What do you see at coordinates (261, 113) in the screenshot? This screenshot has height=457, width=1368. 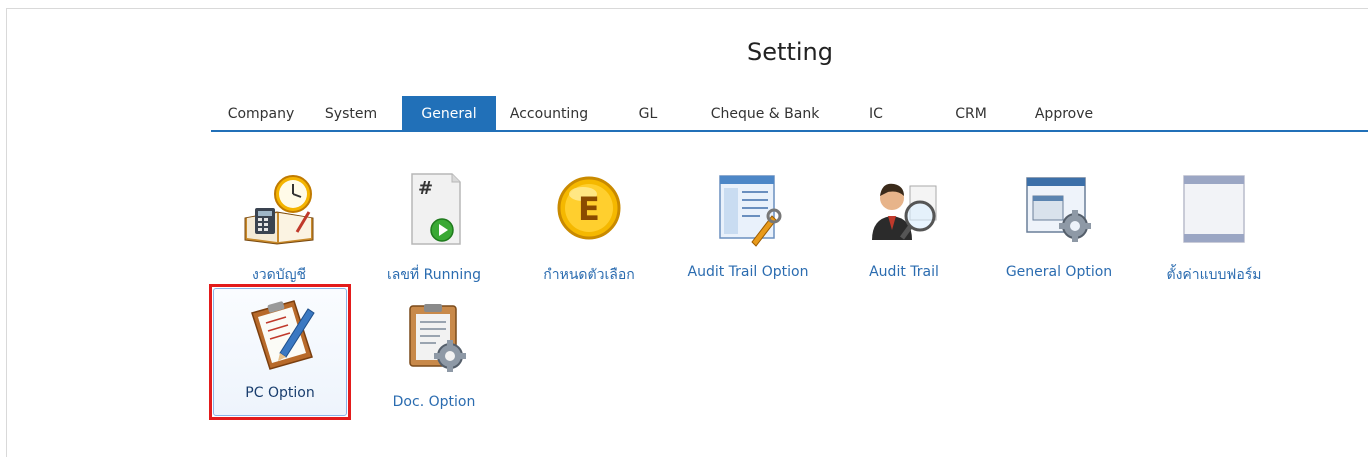 I see `tab-company: Company` at bounding box center [261, 113].